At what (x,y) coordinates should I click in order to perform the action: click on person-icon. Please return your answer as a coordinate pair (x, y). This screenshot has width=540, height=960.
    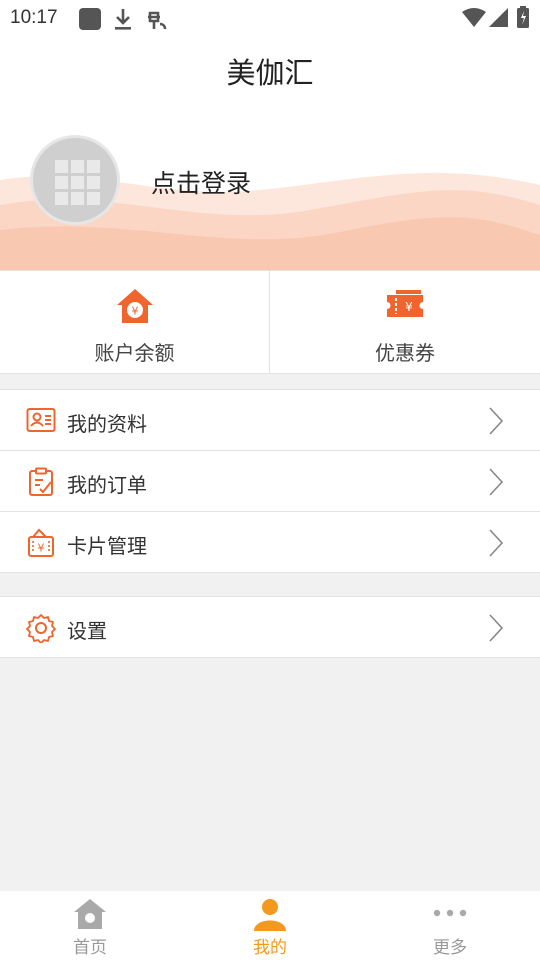
    Looking at the image, I should click on (270, 916).